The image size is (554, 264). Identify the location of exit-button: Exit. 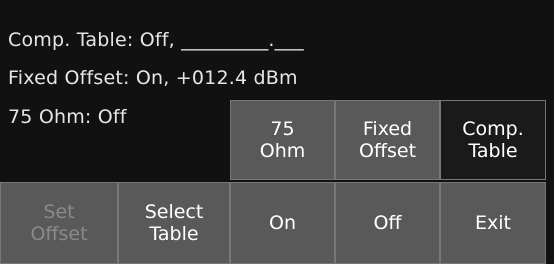
(493, 223).